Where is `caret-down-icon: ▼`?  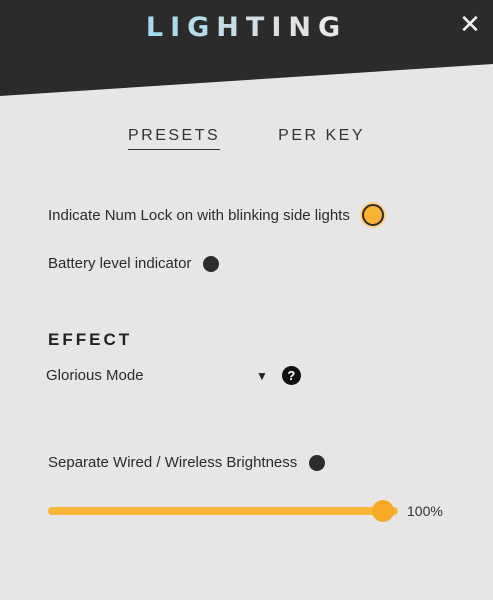
caret-down-icon: ▼ is located at coordinates (262, 376).